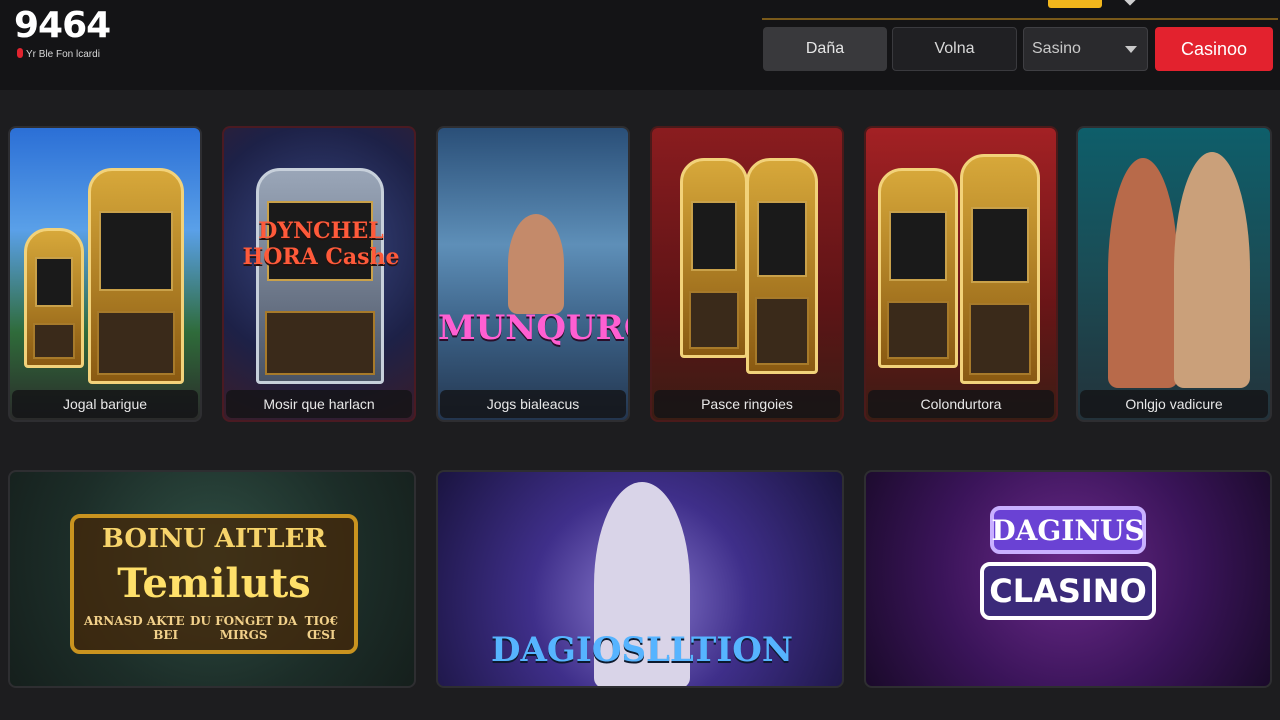 The image size is (1280, 720). I want to click on diamond-icon, so click(1130, 3).